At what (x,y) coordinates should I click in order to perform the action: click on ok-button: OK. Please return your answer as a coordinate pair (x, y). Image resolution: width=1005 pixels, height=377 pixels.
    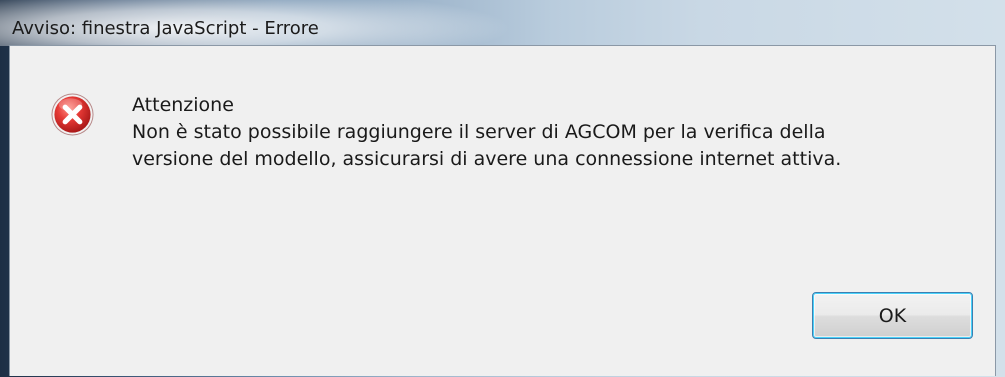
    Looking at the image, I should click on (892, 315).